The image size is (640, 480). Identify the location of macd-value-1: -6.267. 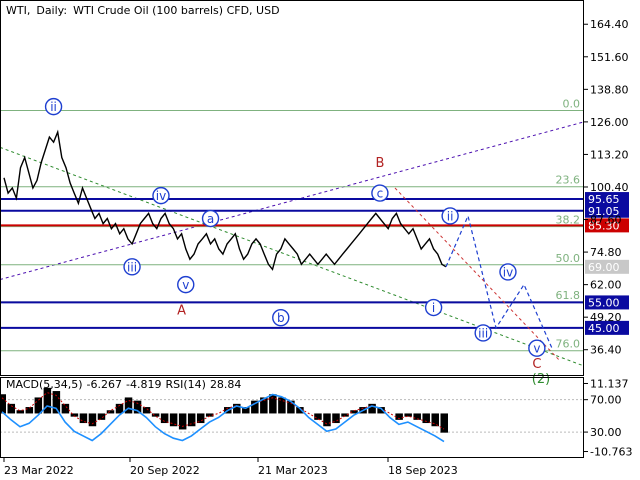
(104, 384).